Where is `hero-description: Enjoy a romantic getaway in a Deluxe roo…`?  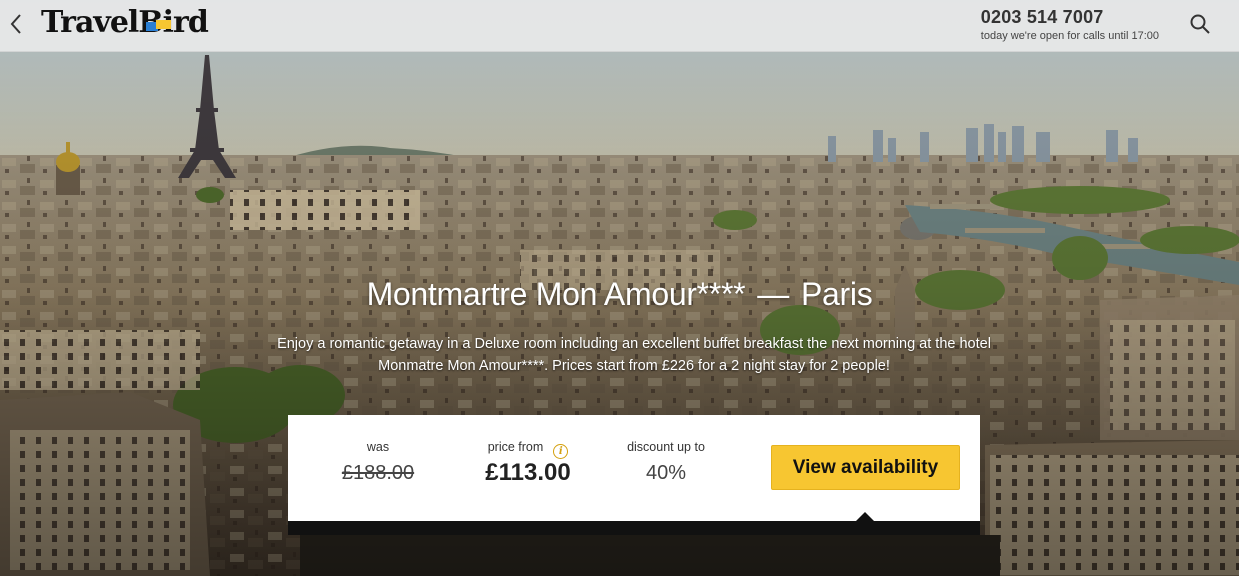
hero-description: Enjoy a romantic getaway in a Deluxe roo… is located at coordinates (634, 355).